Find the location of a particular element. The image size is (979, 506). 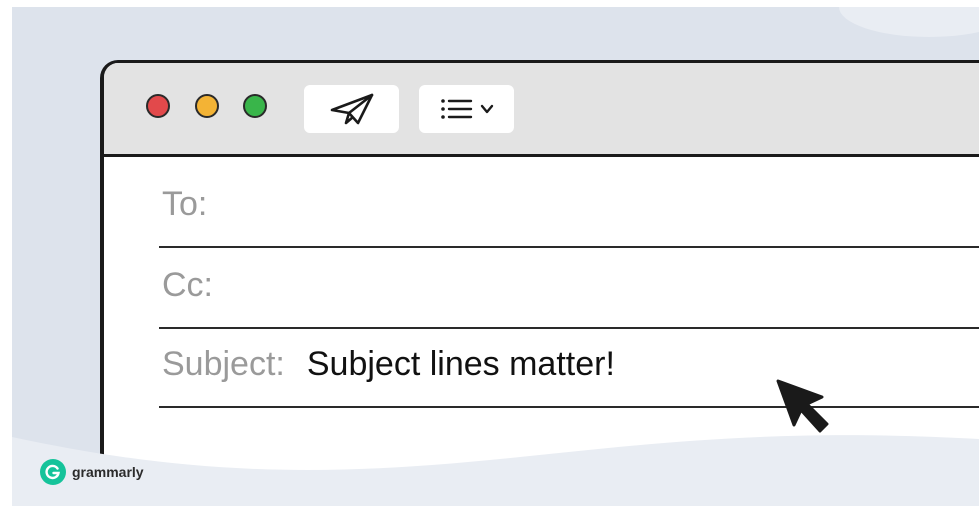

subject-label: Subject: is located at coordinates (223, 364).